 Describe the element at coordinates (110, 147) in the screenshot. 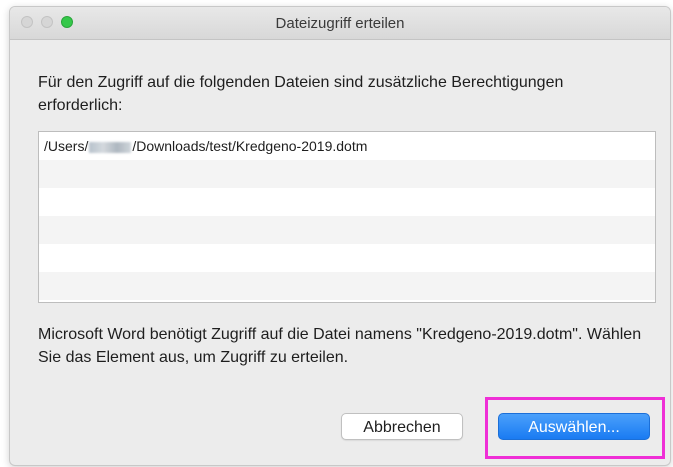

I see `redacted-username` at that location.